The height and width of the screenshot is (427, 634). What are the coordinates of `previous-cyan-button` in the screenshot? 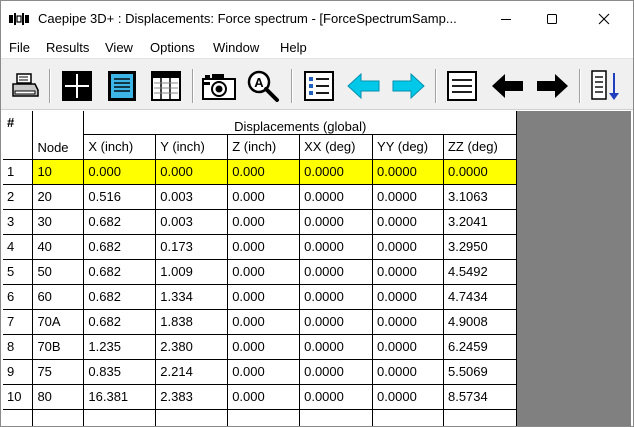 It's located at (364, 86).